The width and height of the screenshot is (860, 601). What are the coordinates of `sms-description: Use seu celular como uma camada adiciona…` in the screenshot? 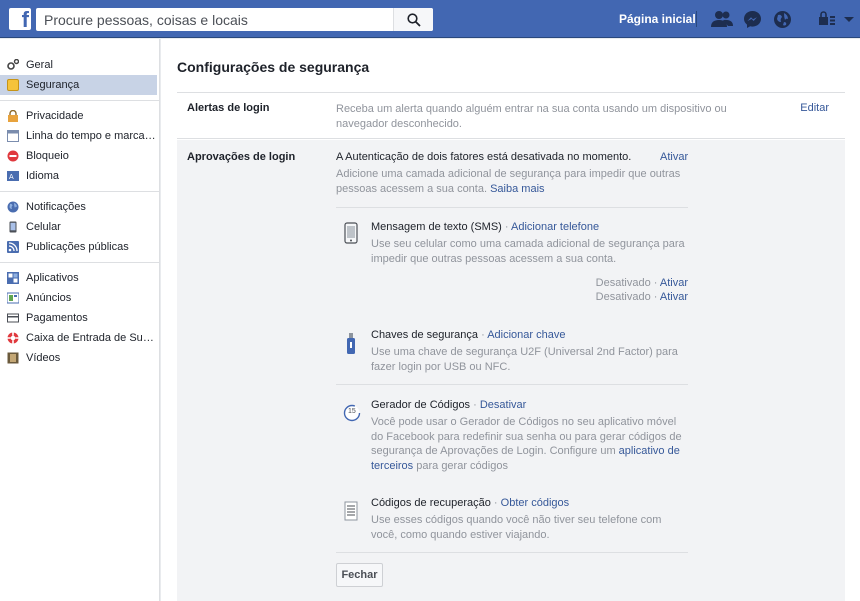 It's located at (528, 251).